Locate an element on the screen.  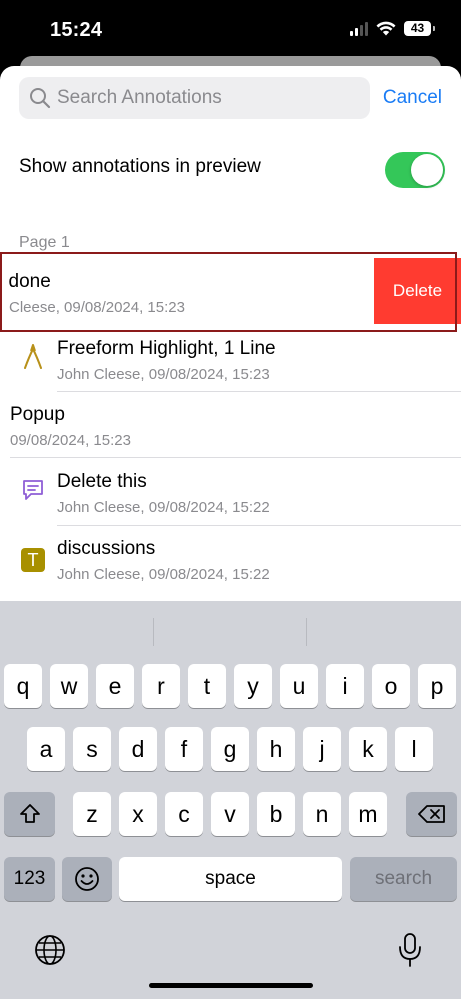
annotation-subtitle: 09/08/2024, 15:23 is located at coordinates (70, 440).